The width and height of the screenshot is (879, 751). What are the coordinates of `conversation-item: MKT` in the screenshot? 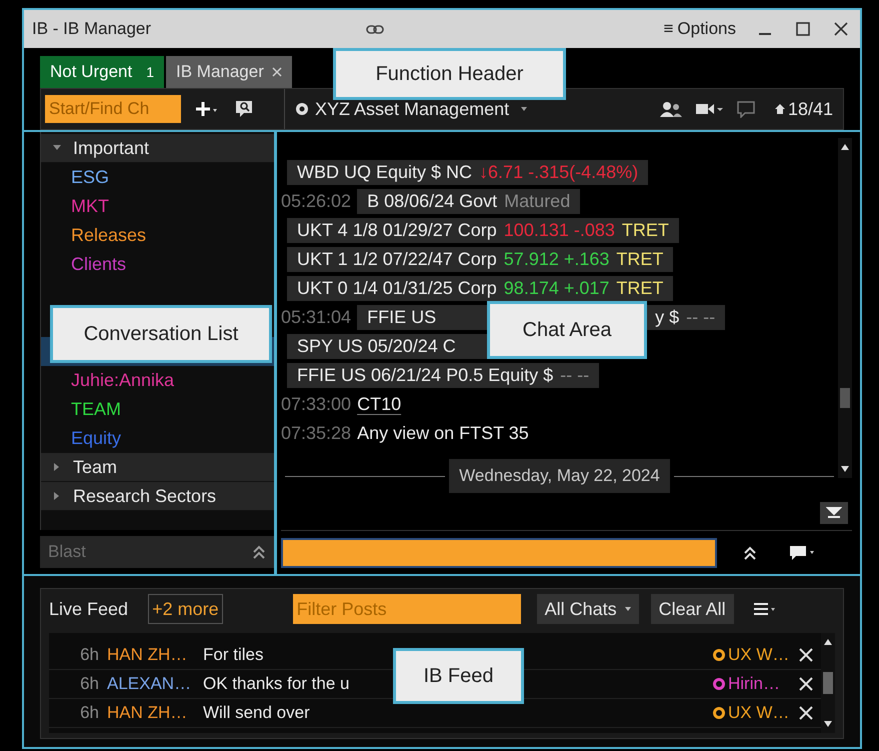 It's located at (157, 206).